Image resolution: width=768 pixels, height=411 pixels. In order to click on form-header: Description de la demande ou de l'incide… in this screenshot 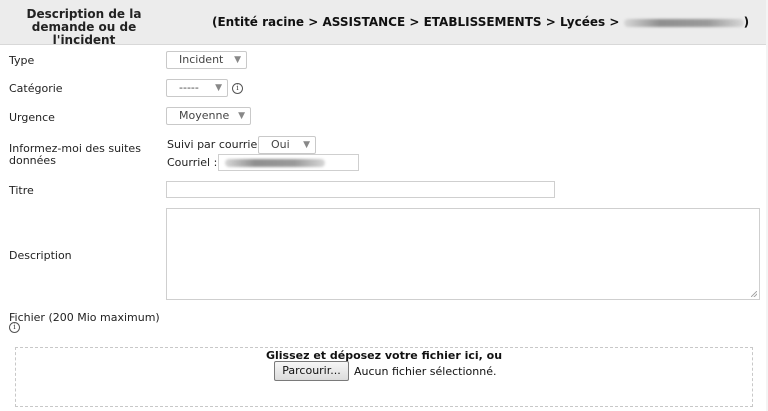, I will do `click(384, 23)`.